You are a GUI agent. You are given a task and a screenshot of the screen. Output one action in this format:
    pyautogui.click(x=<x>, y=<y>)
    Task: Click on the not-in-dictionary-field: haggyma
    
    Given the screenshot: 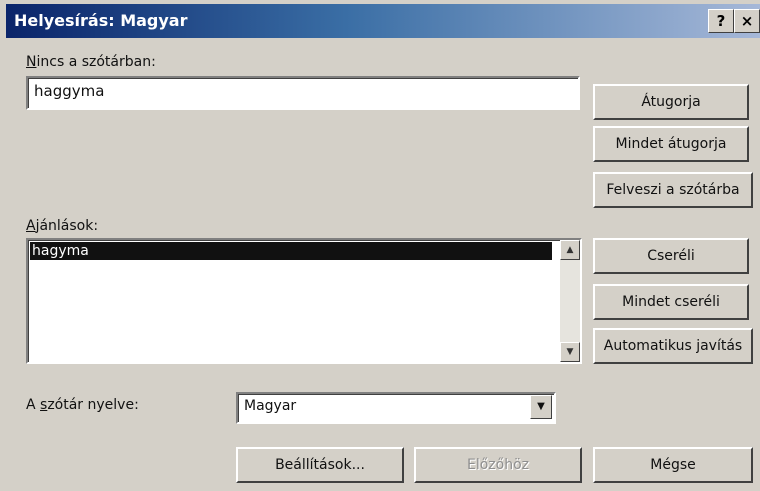 What is the action you would take?
    pyautogui.click(x=303, y=93)
    